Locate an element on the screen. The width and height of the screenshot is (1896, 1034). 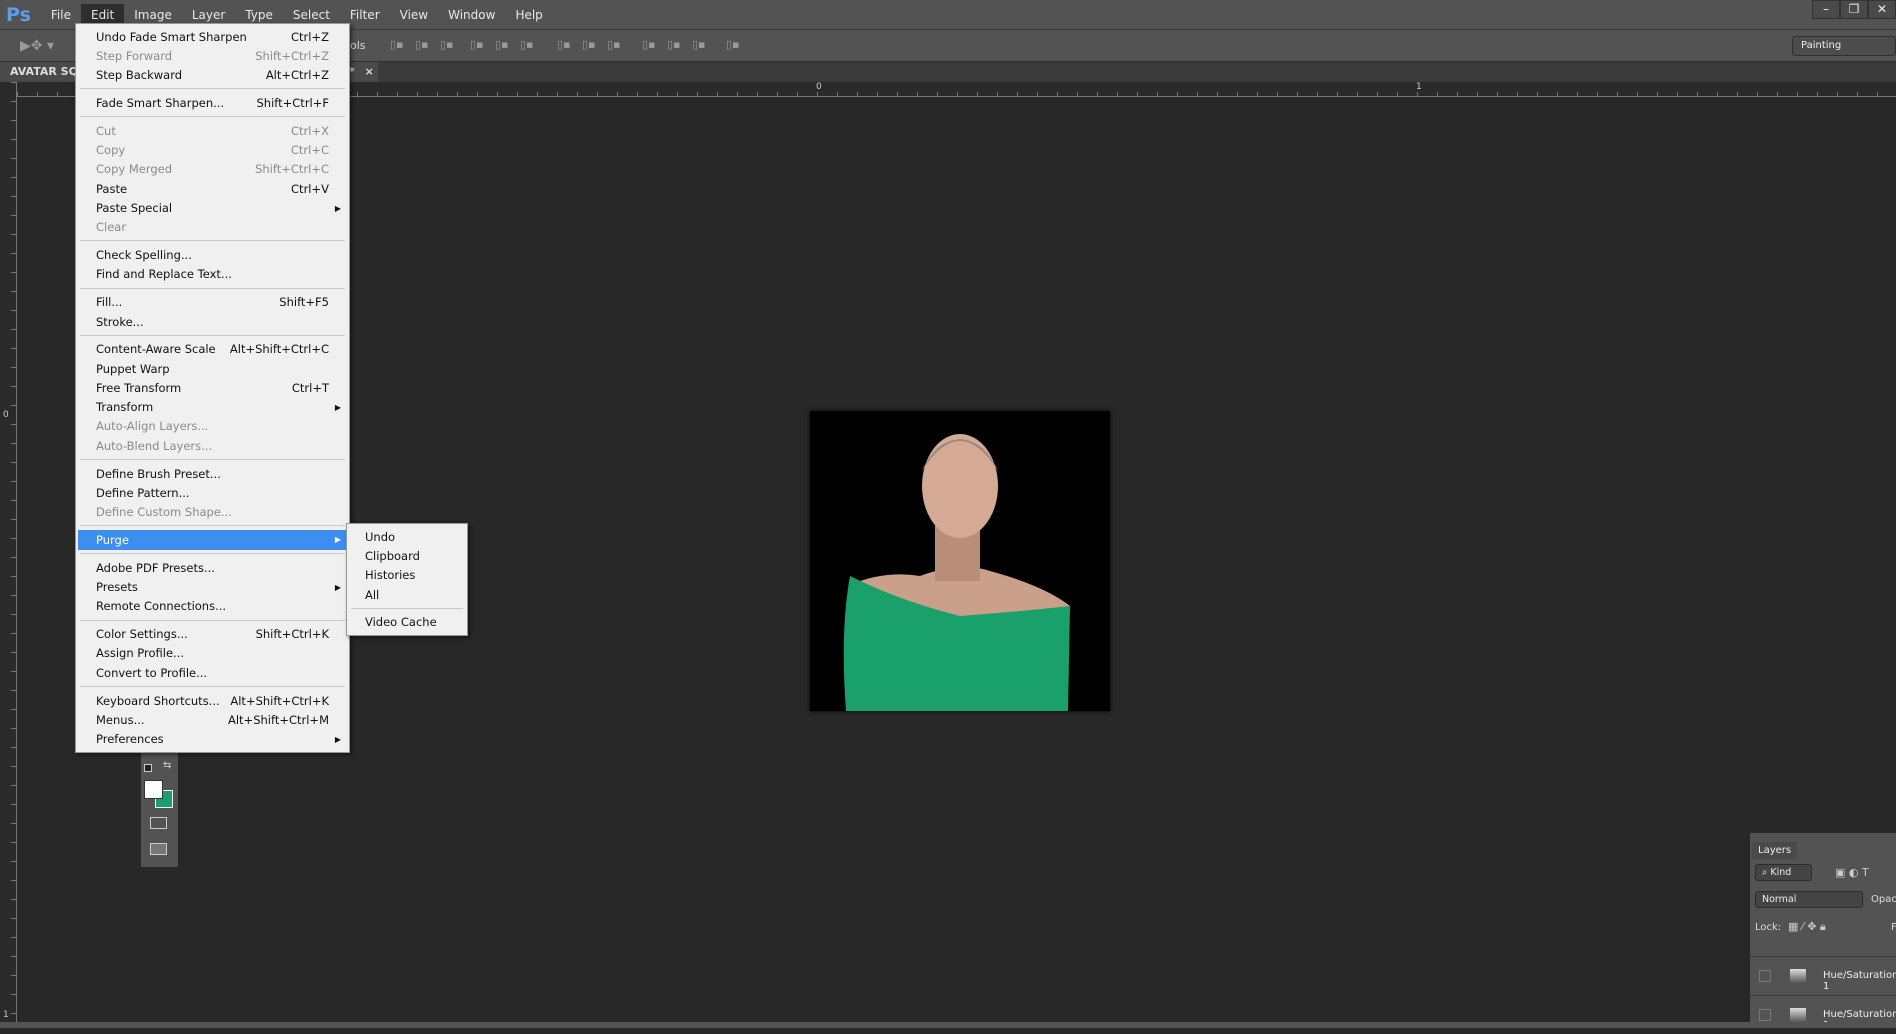
menu-item-content-aware-scale: Content-Aware Scale Alt+Shift+Ctrl+C is located at coordinates (212, 349).